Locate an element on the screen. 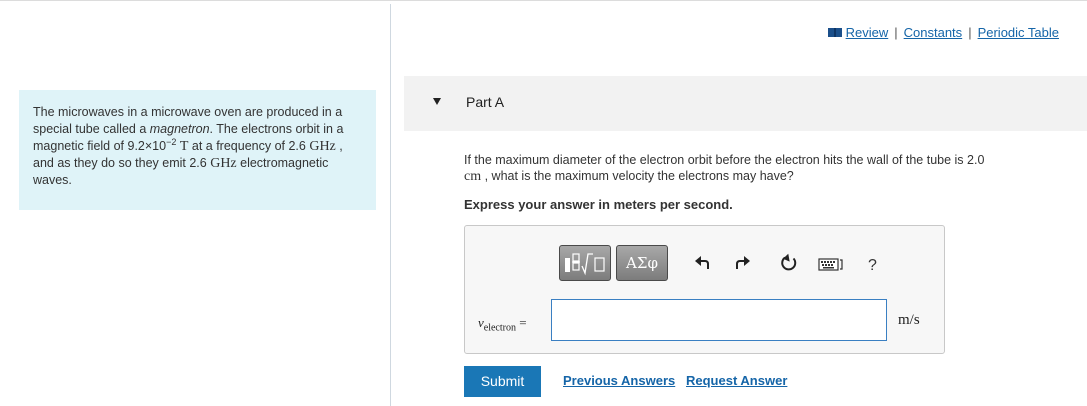 The width and height of the screenshot is (1087, 406). answer-variable-label: velectron = is located at coordinates (502, 324).